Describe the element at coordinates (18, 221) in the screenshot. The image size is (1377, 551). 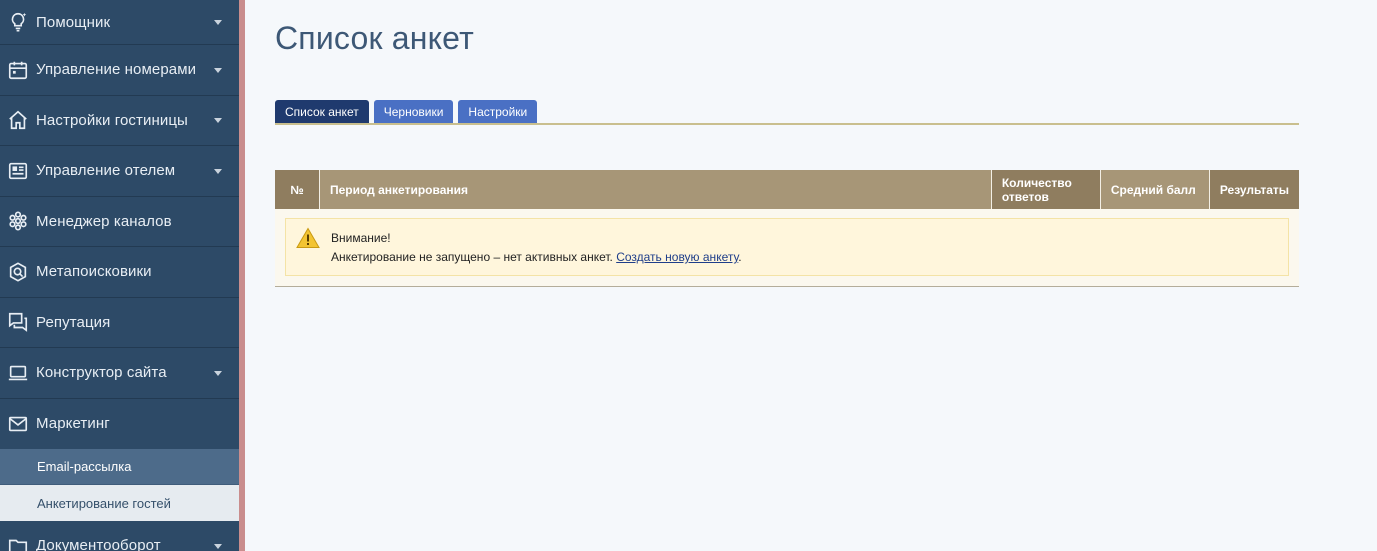
I see `network-icon` at that location.